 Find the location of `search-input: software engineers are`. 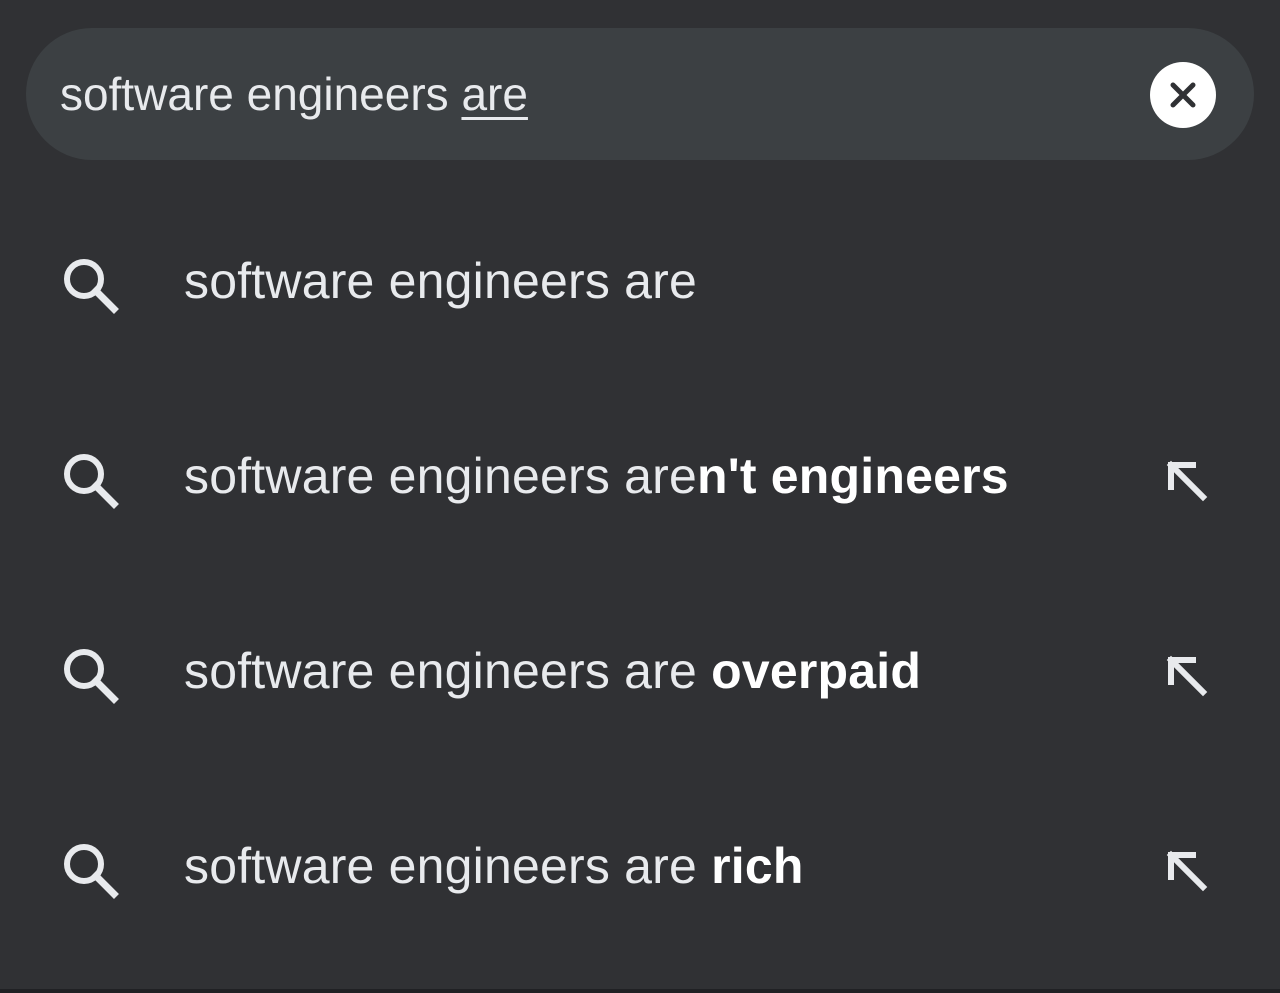

search-input: software engineers are is located at coordinates (294, 94).